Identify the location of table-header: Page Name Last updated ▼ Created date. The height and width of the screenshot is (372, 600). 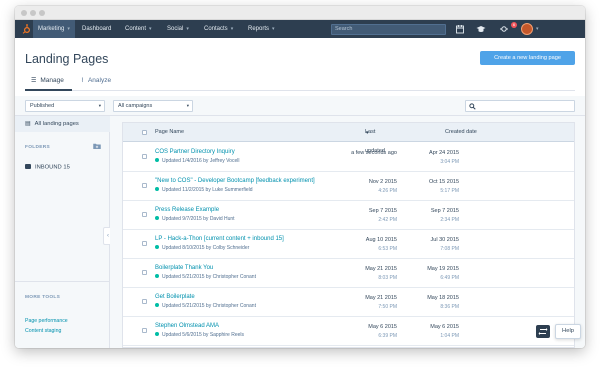
(348, 138).